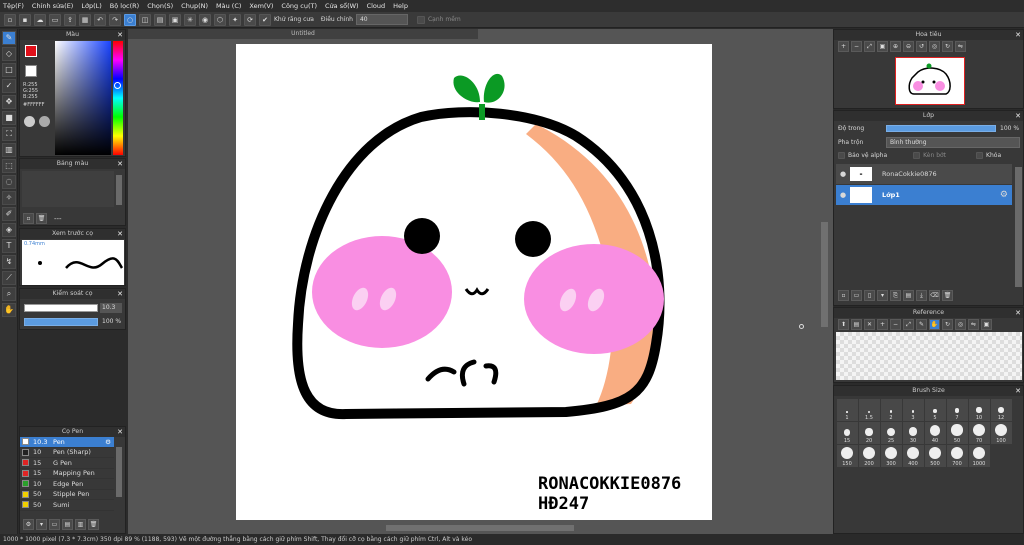  Describe the element at coordinates (934, 295) in the screenshot. I see `layer-clear-icon: ⌫` at that location.